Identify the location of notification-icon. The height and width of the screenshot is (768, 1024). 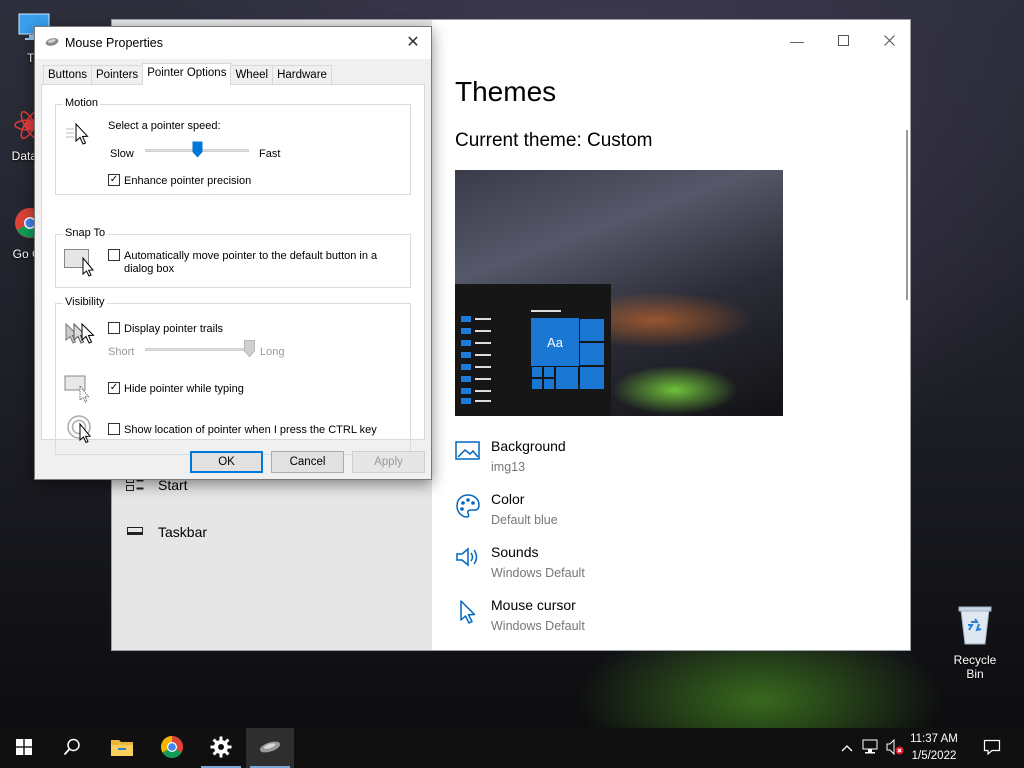
(992, 748).